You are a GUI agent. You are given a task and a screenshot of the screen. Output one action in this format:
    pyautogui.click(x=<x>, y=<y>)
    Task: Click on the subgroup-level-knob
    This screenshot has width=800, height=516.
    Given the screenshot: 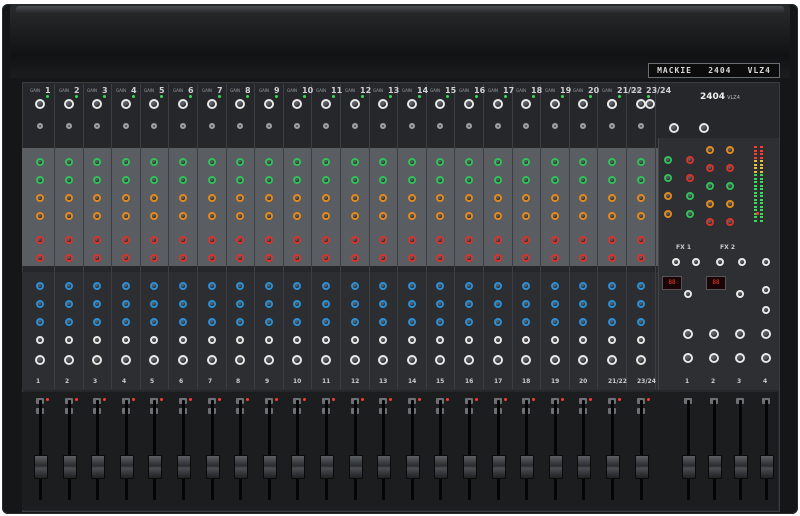 What is the action you would take?
    pyautogui.click(x=766, y=358)
    